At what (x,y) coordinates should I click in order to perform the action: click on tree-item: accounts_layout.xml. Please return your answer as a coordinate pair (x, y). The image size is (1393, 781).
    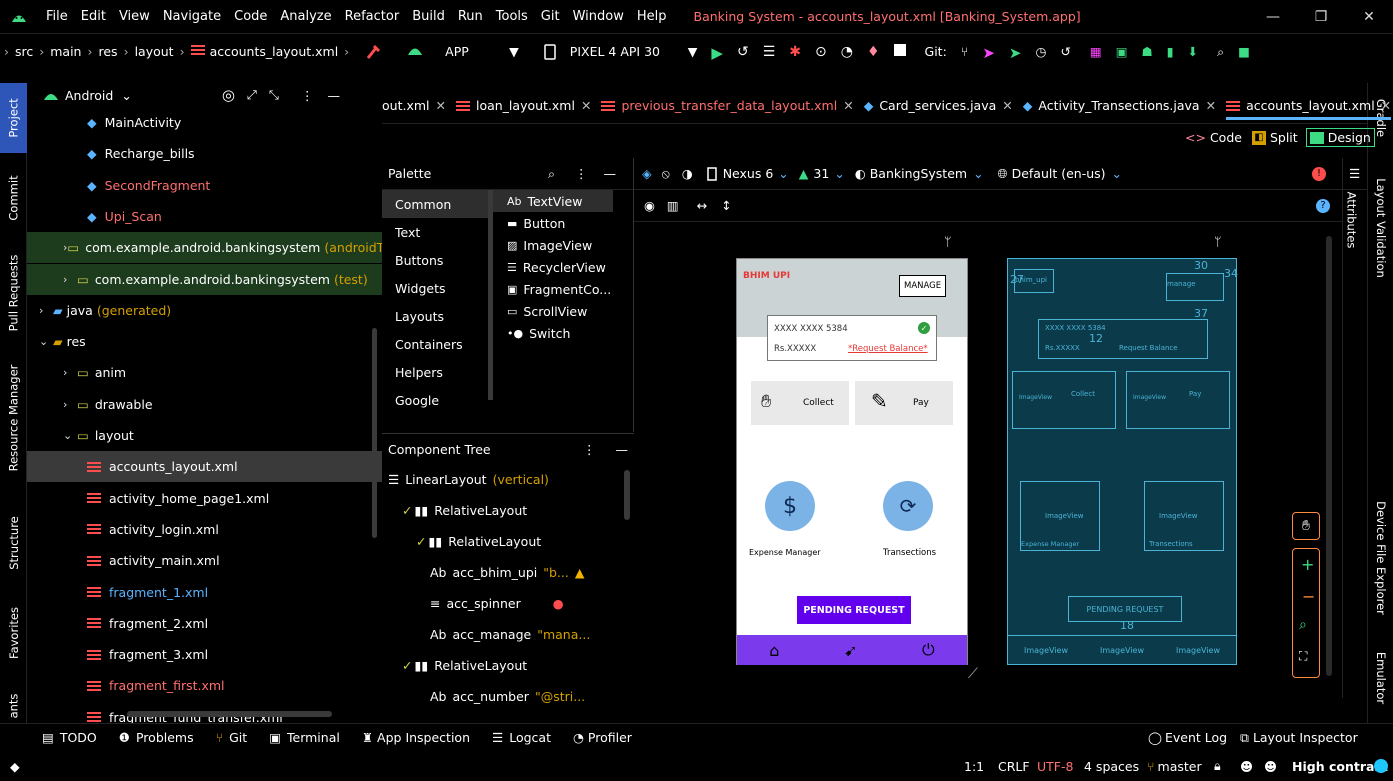
    Looking at the image, I should click on (204, 467).